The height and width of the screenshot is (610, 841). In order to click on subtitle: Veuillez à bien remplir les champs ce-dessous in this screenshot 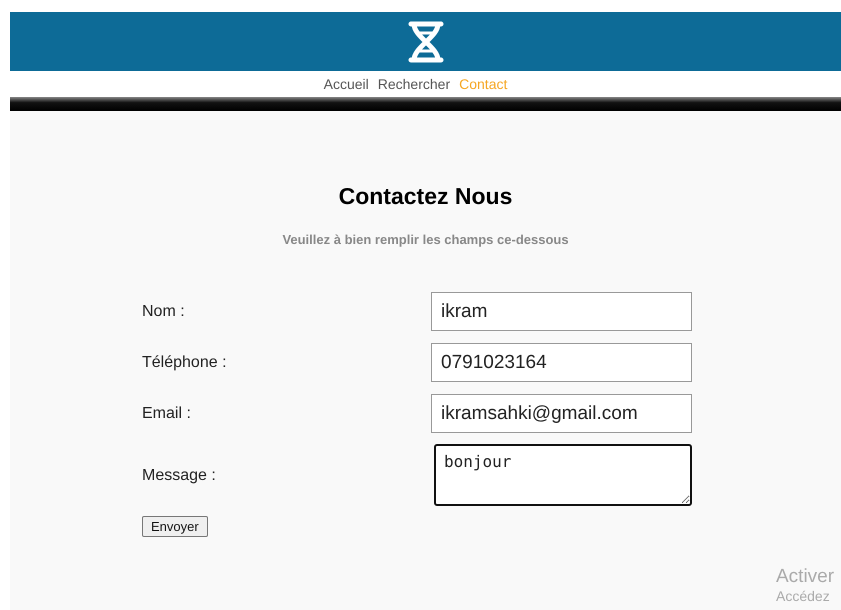, I will do `click(425, 239)`.